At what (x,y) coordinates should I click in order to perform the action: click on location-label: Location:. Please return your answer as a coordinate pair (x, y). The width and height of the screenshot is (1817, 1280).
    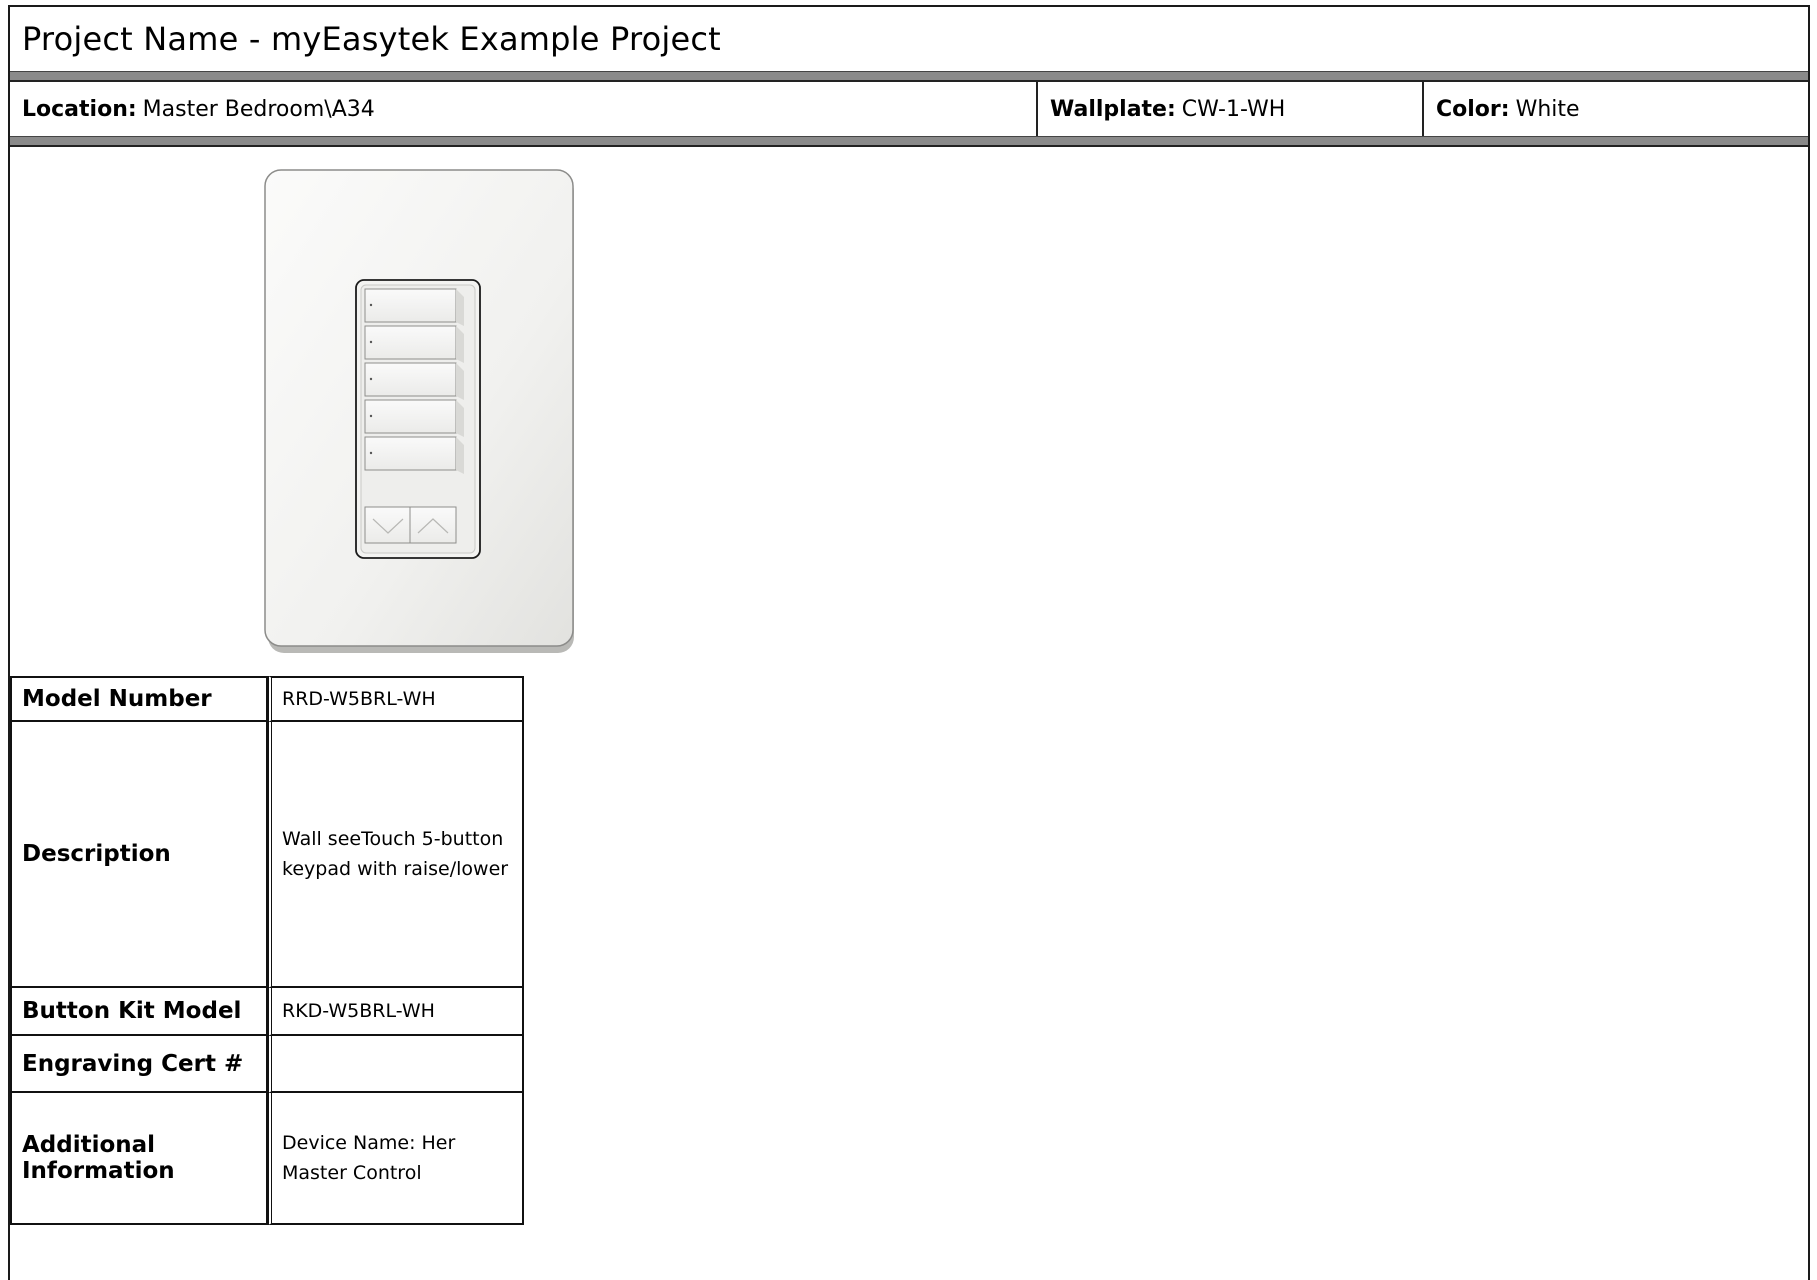
    Looking at the image, I should click on (79, 109).